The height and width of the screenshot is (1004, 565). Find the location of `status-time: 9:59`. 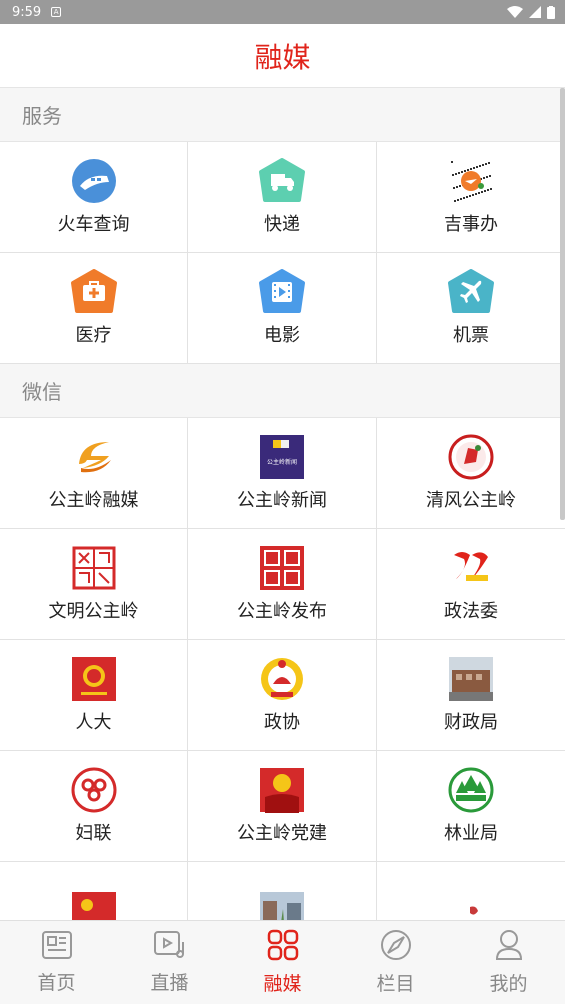

status-time: 9:59 is located at coordinates (27, 12).